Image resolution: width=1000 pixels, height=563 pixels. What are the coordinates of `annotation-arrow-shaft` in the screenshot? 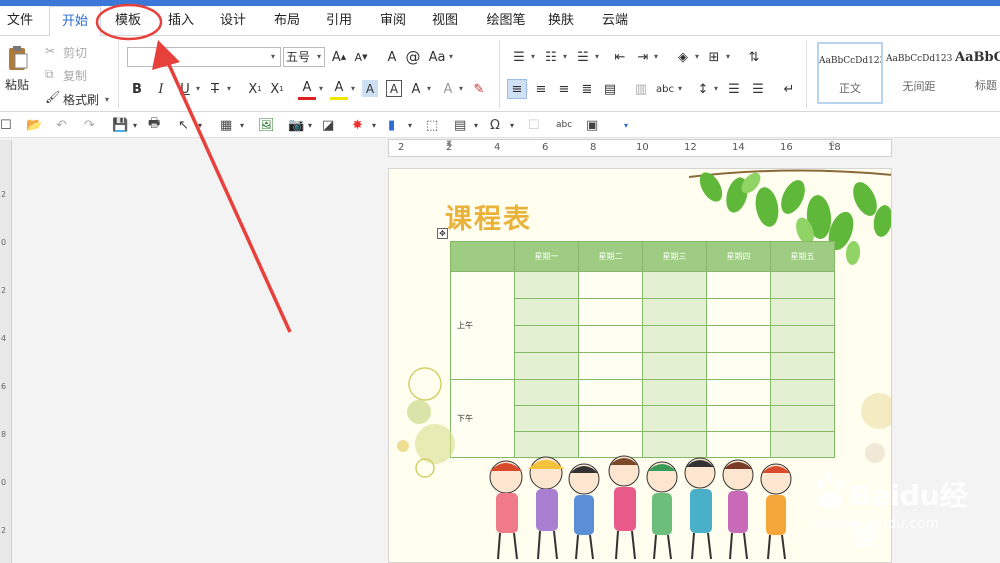 It's located at (228, 195).